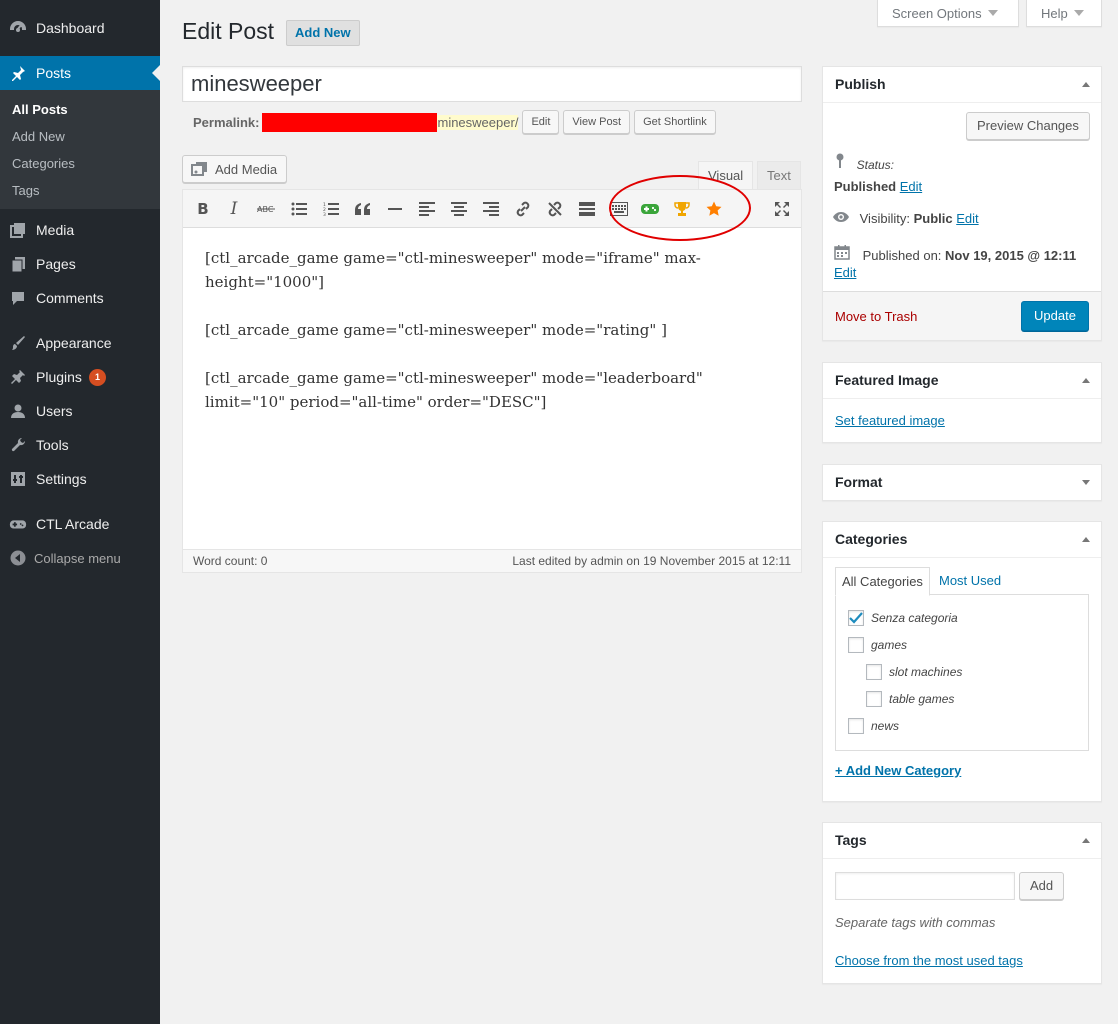 This screenshot has height=1024, width=1118. Describe the element at coordinates (882, 581) in the screenshot. I see `tab-all-categories: All Categories` at that location.